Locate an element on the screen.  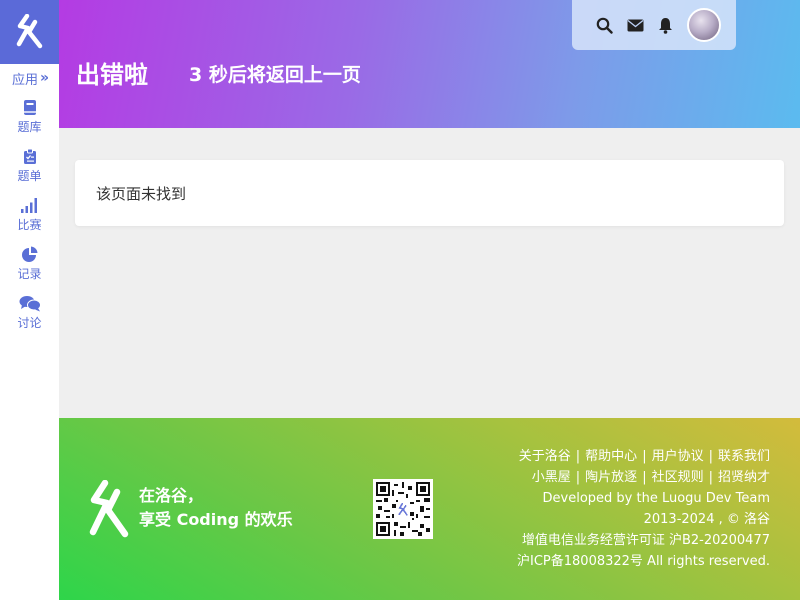
signal-bars-icon is located at coordinates (28, 205).